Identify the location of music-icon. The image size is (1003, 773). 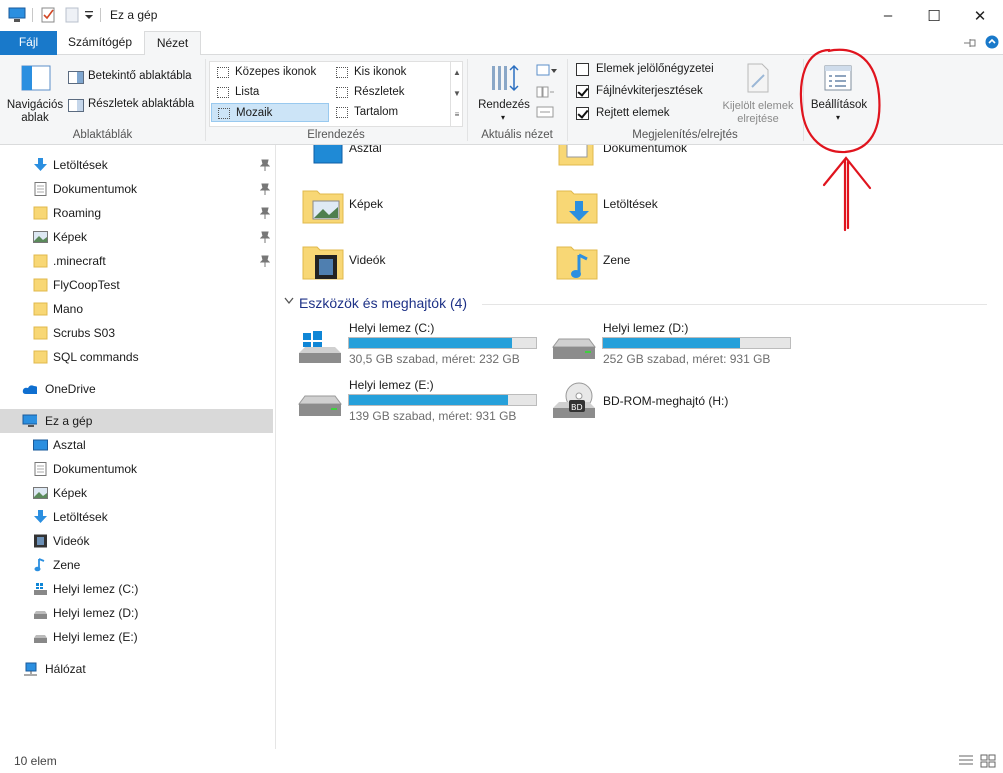
(39, 565).